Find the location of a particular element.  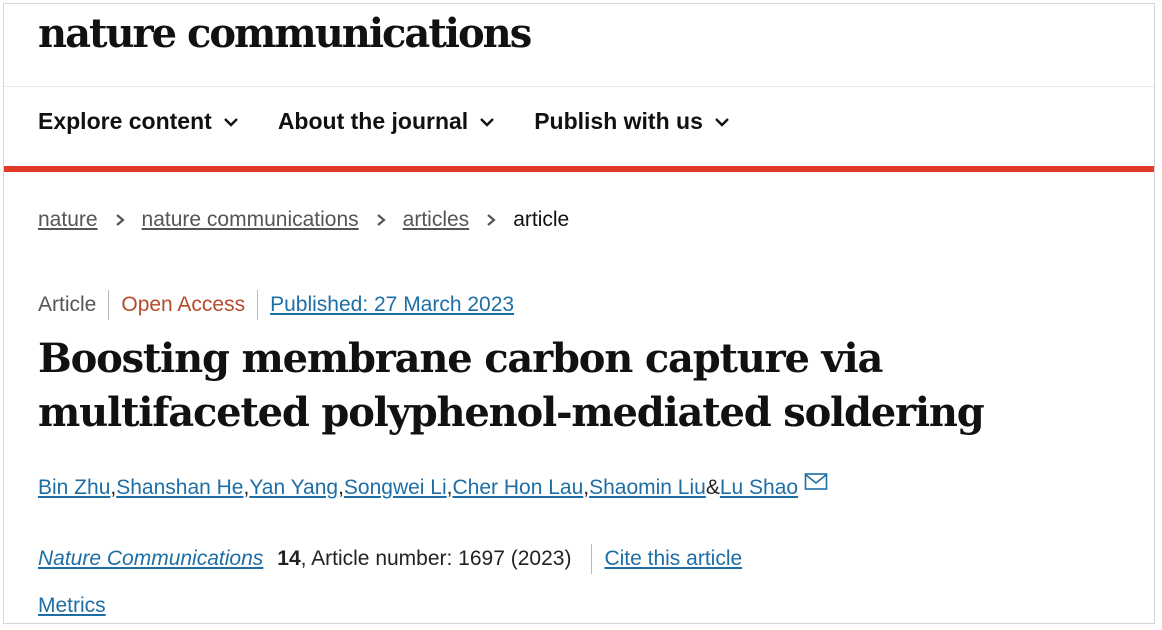

accent-bar is located at coordinates (579, 169).